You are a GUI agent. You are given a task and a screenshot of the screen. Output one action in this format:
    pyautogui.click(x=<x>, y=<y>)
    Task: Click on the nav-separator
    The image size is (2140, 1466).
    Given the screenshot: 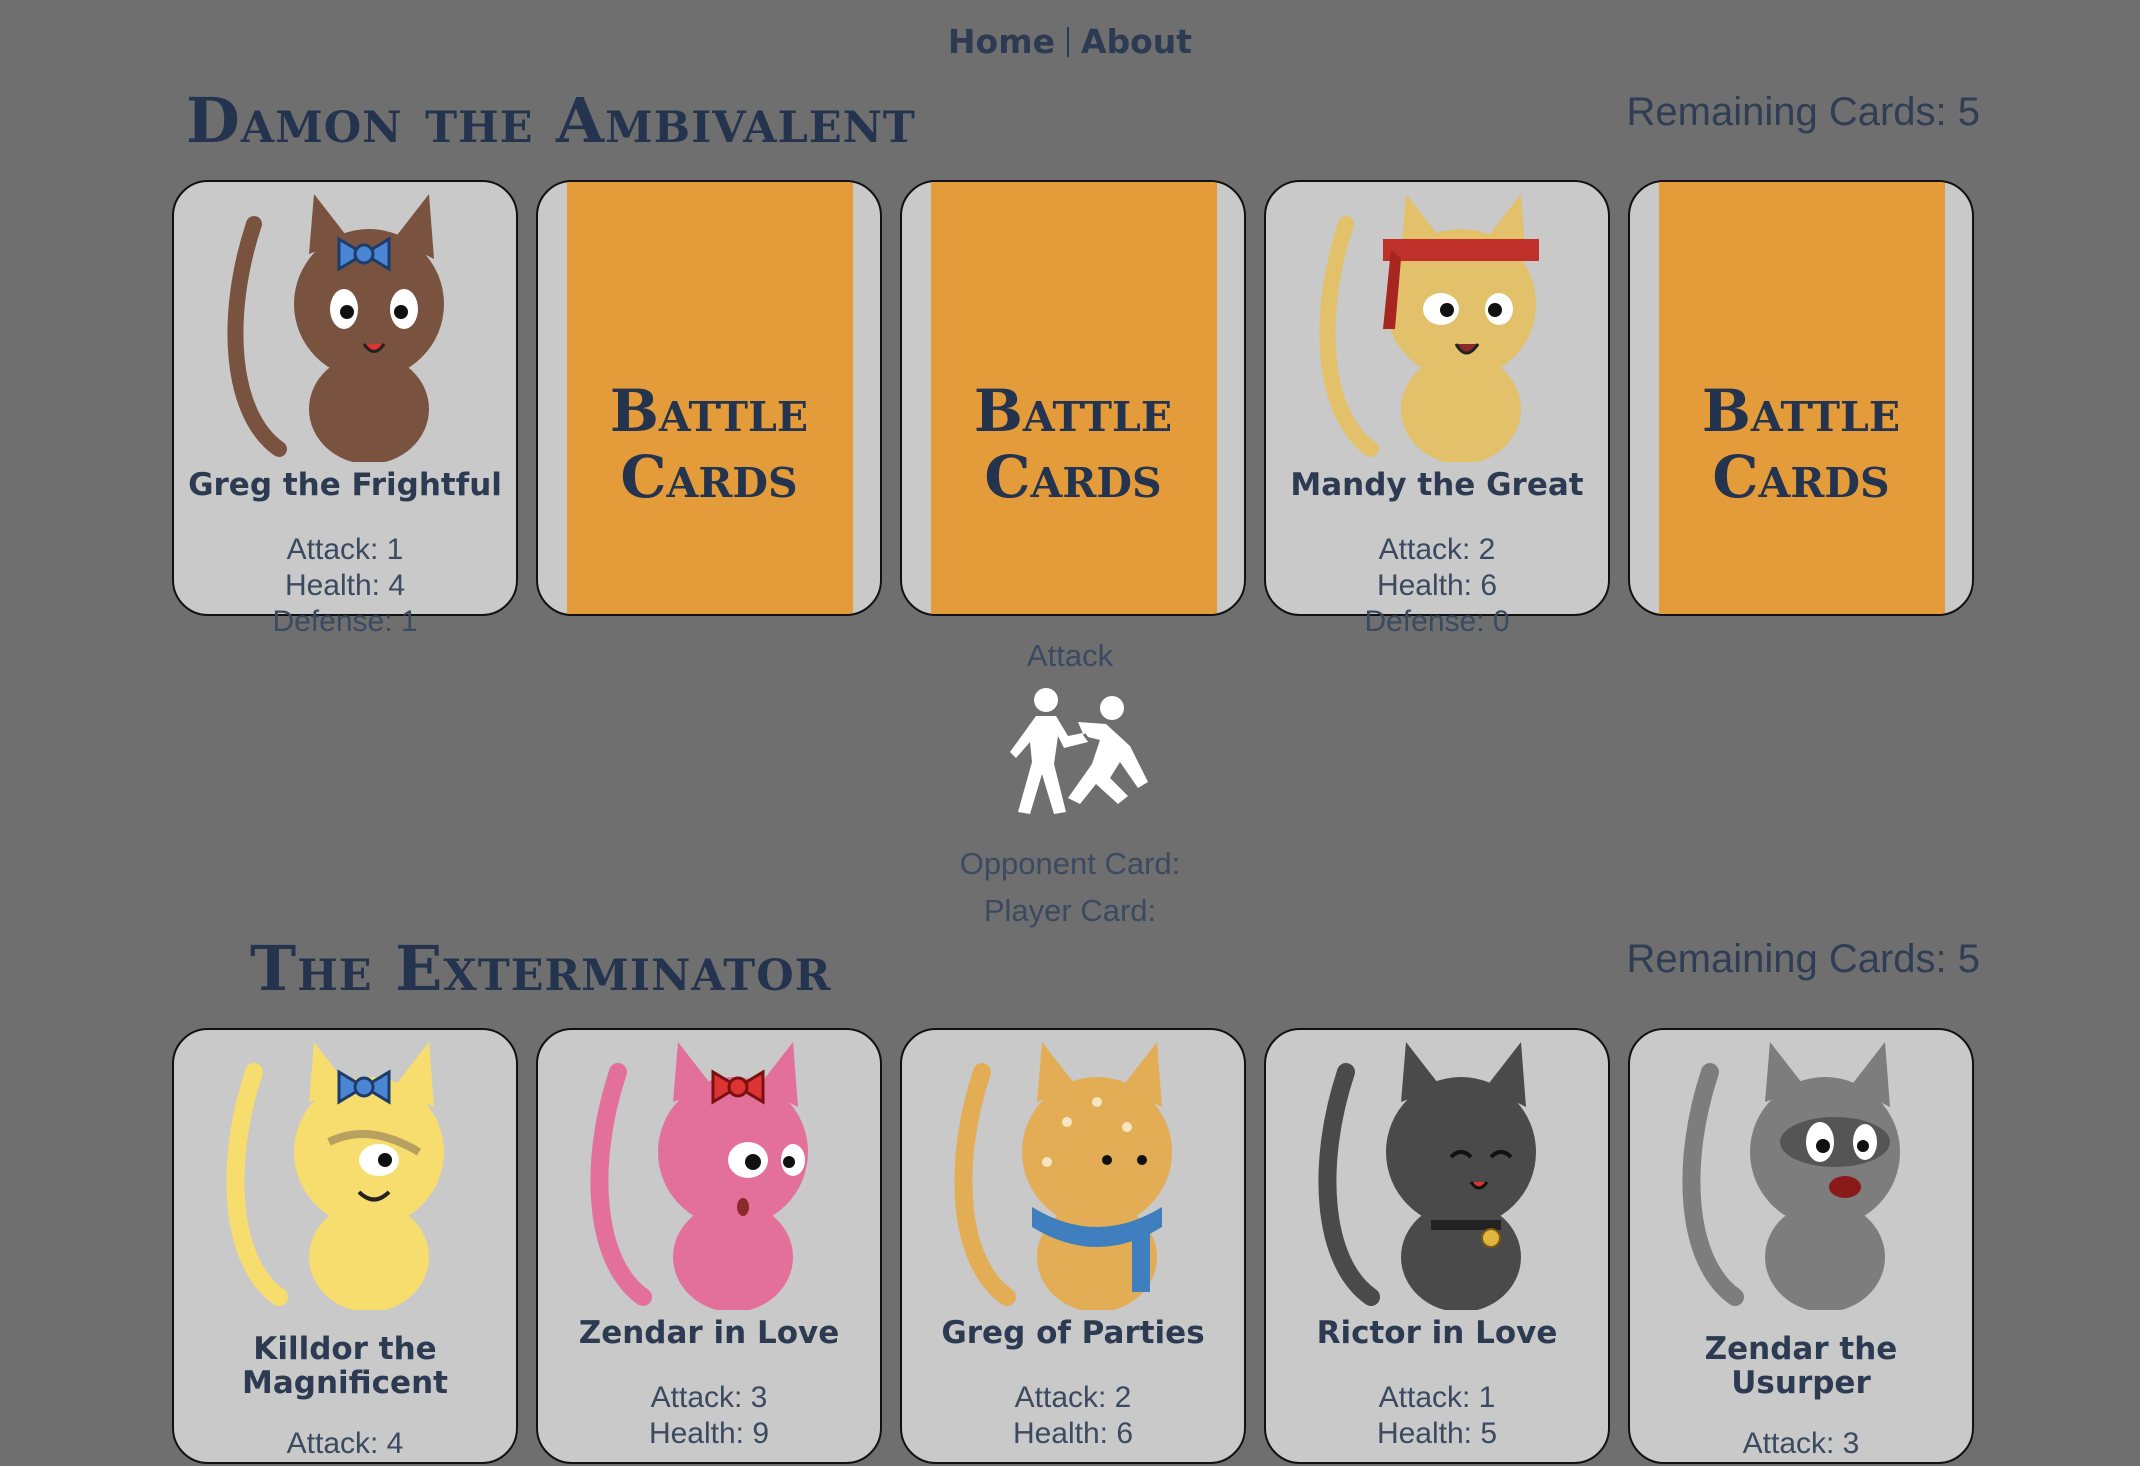 What is the action you would take?
    pyautogui.click(x=1067, y=42)
    